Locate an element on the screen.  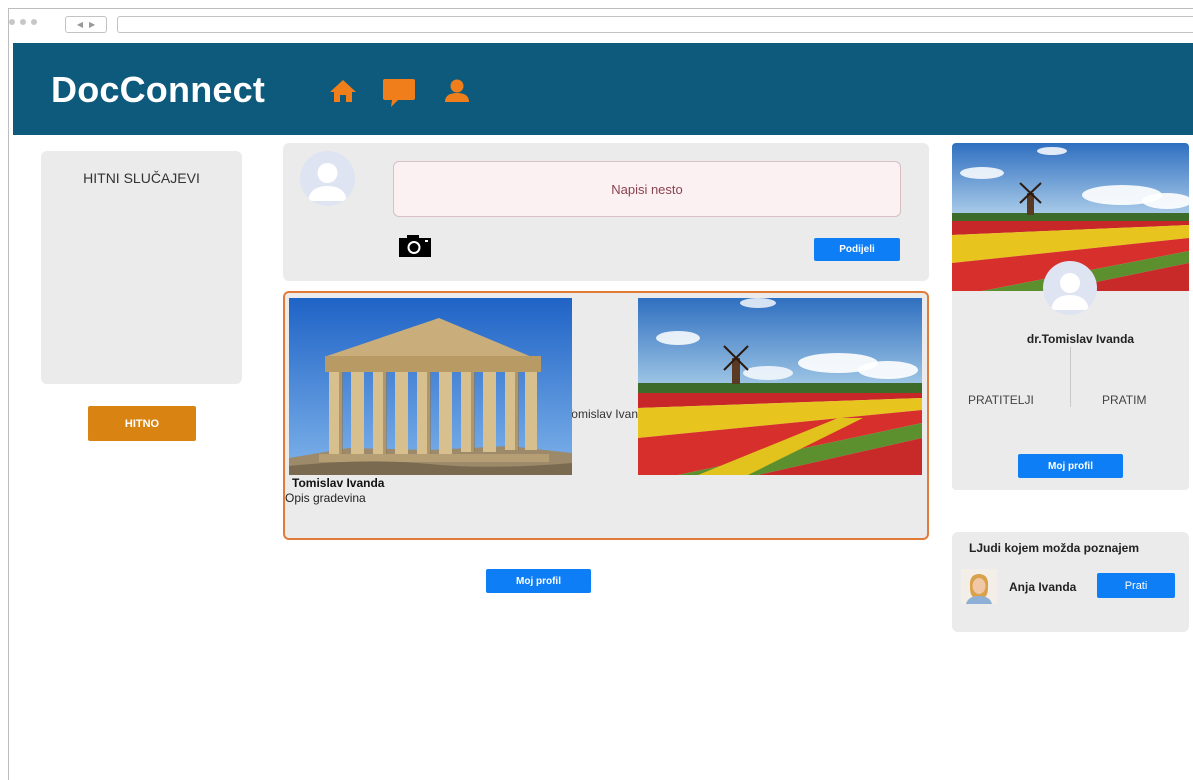
browser-toolbar: ◀ ▶ is located at coordinates (601, 26).